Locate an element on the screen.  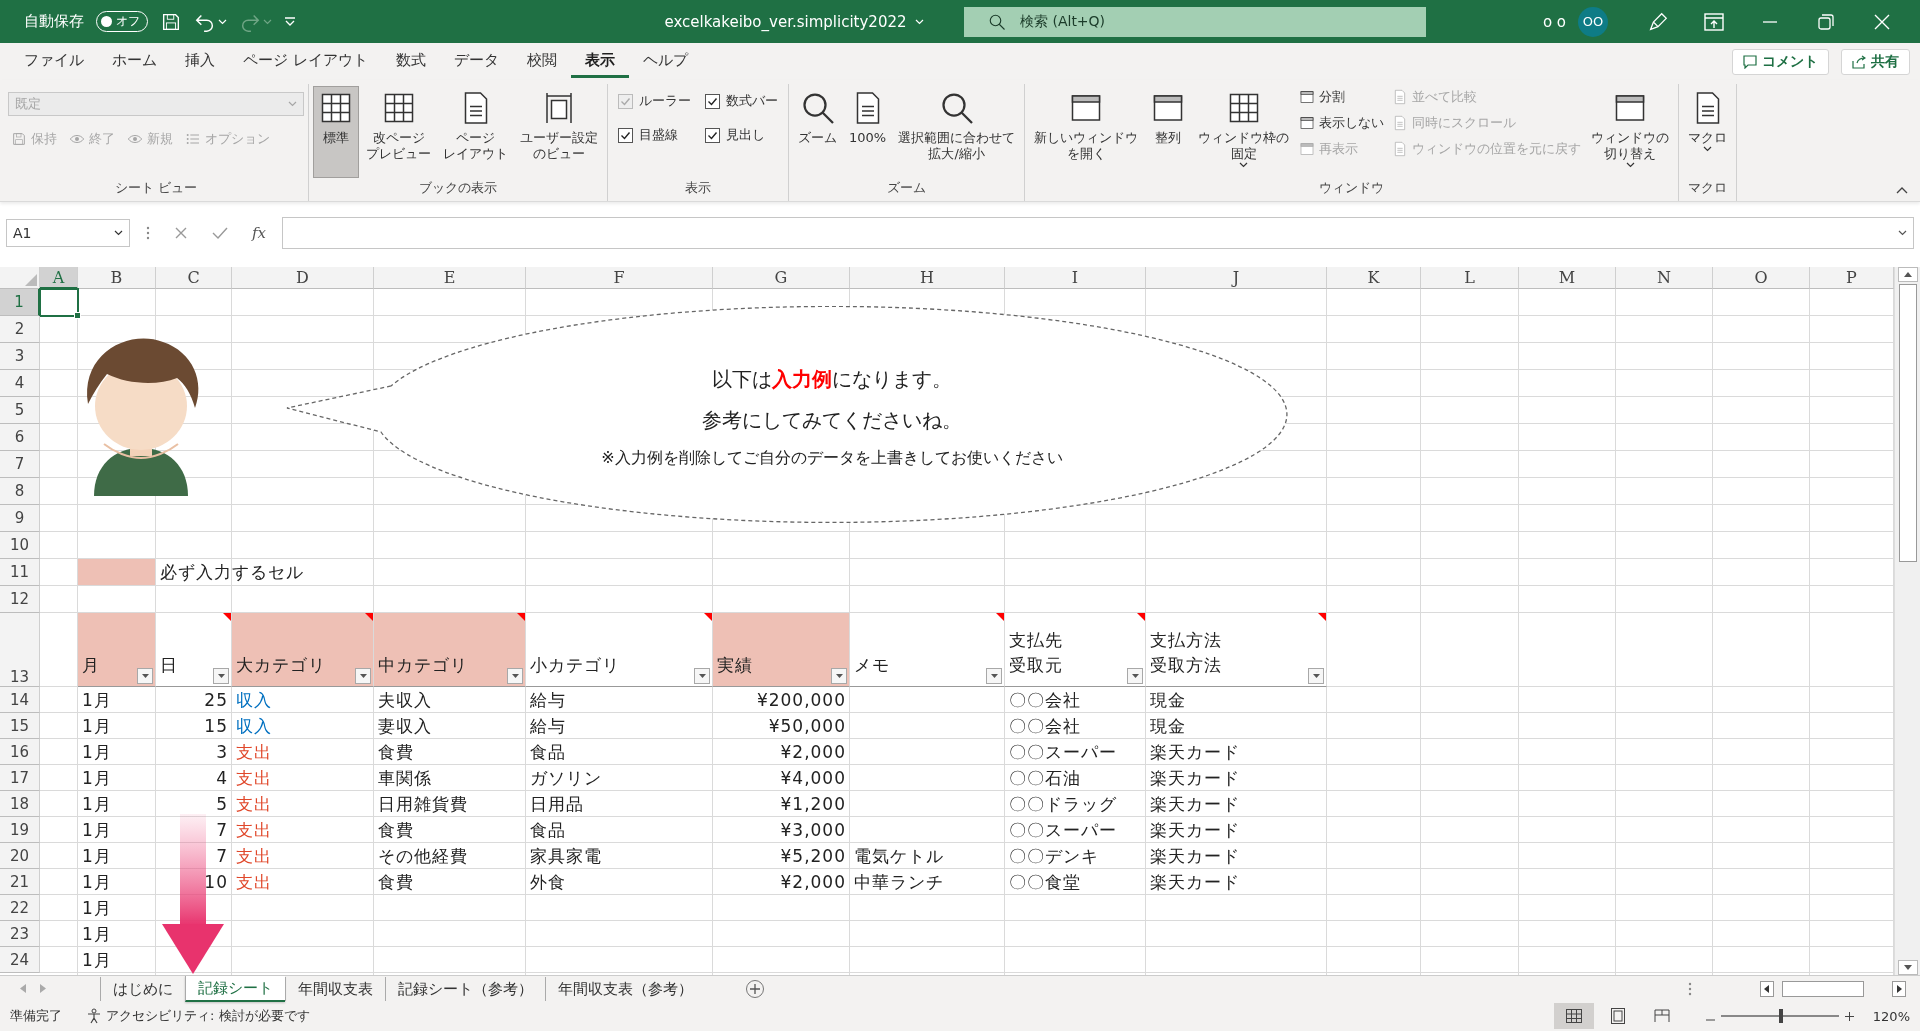
row-header: 22 is located at coordinates (20, 908).